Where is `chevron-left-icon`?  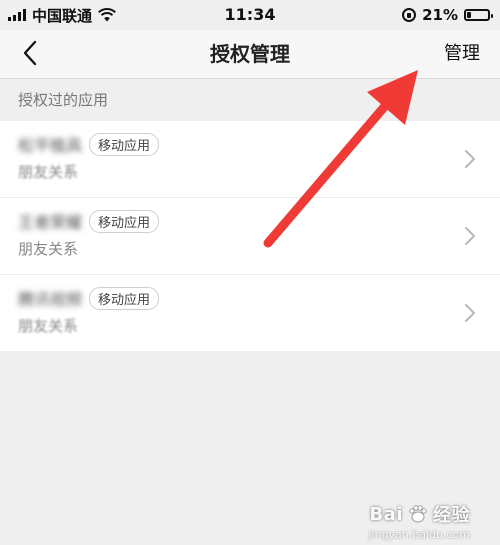
chevron-left-icon is located at coordinates (30, 53).